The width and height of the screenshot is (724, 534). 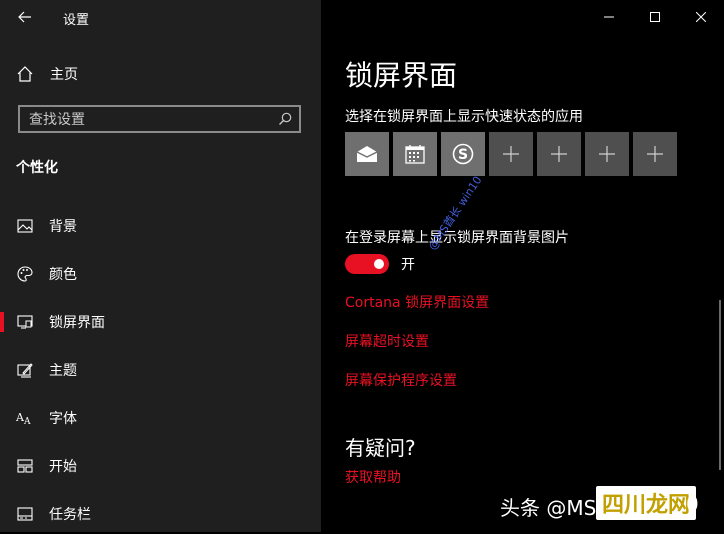 I want to click on maximize-icon, so click(x=655, y=17).